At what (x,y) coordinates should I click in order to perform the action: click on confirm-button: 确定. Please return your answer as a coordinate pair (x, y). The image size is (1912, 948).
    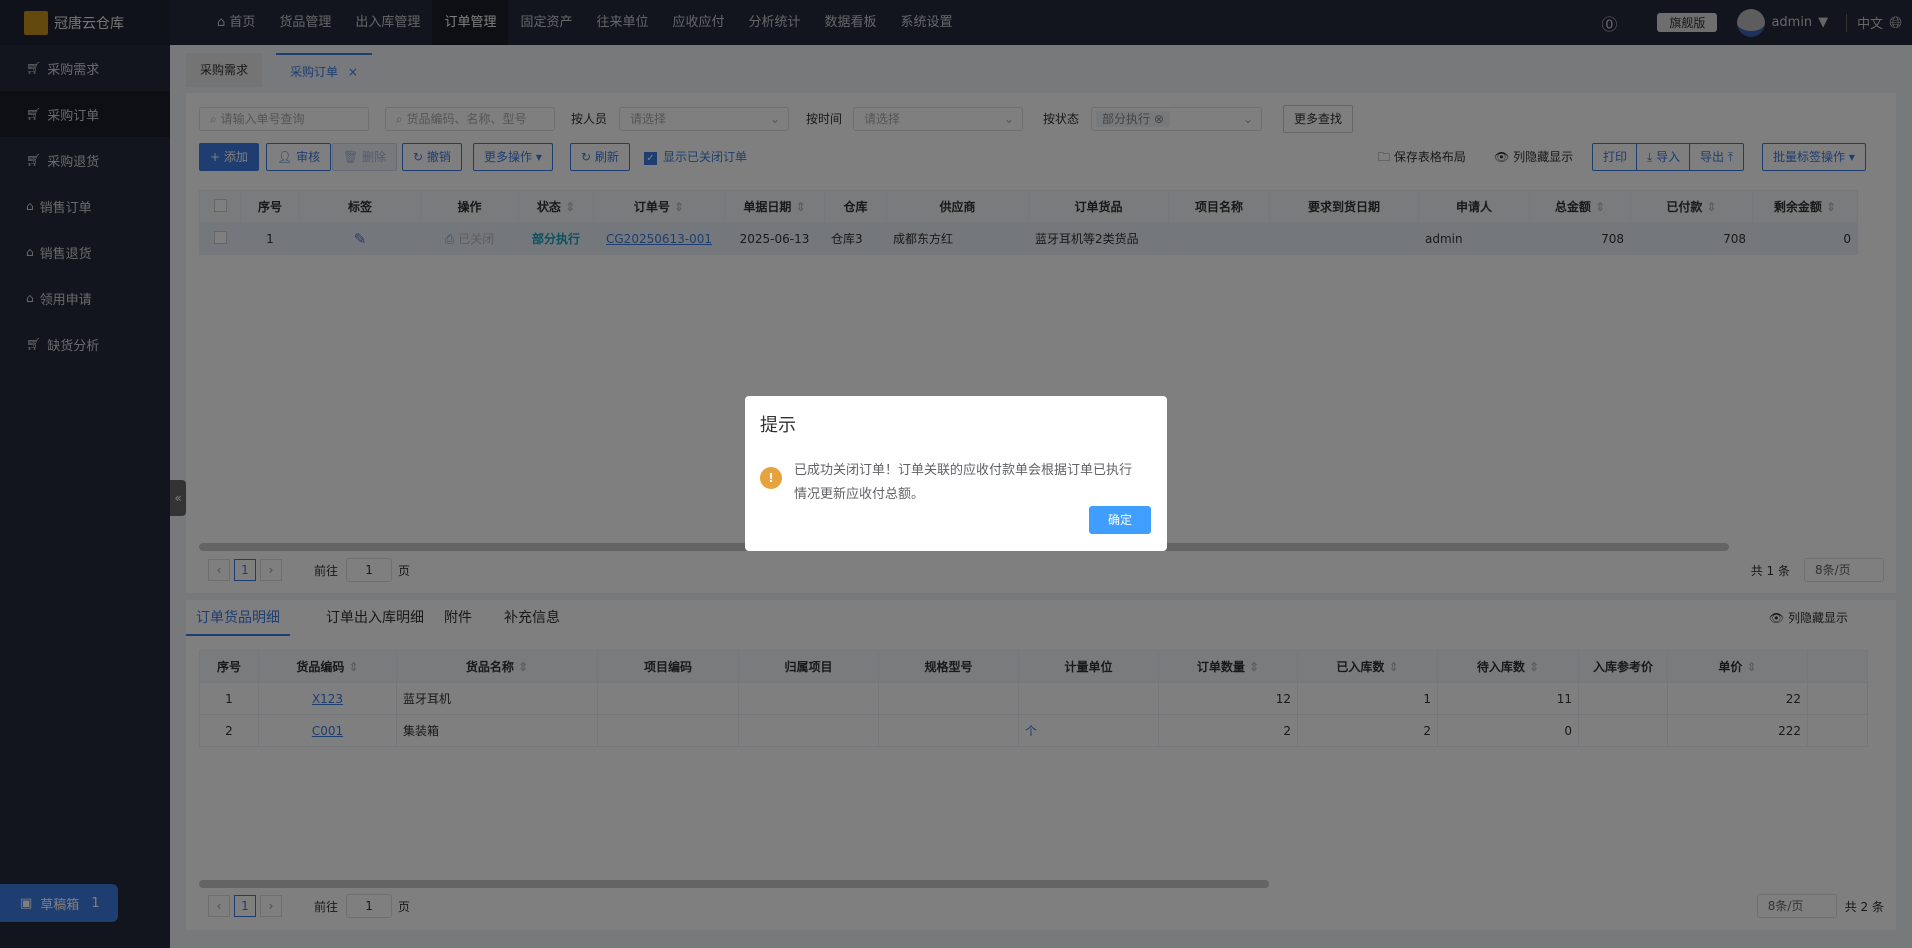
    Looking at the image, I should click on (1120, 520).